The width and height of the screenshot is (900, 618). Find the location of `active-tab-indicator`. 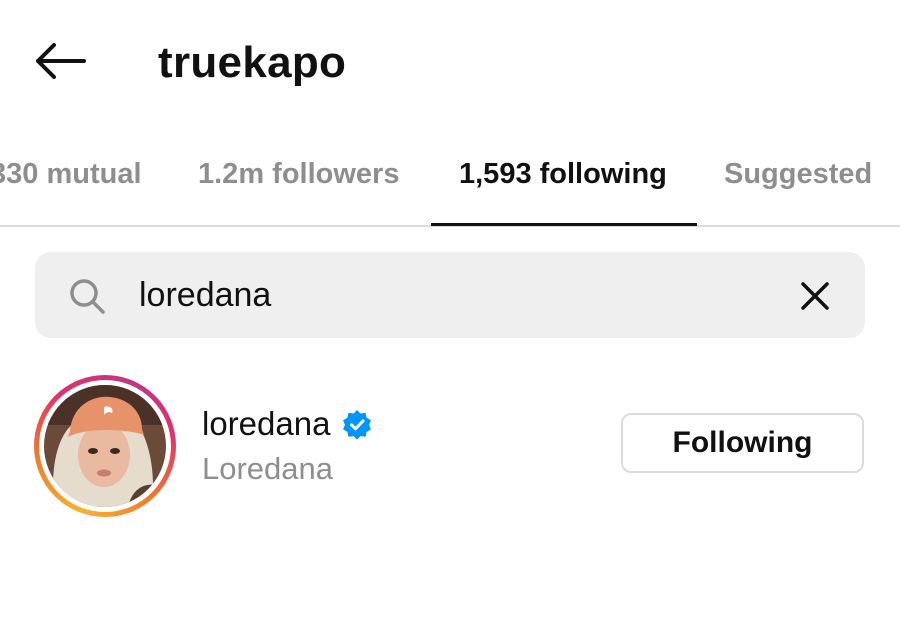

active-tab-indicator is located at coordinates (564, 224).